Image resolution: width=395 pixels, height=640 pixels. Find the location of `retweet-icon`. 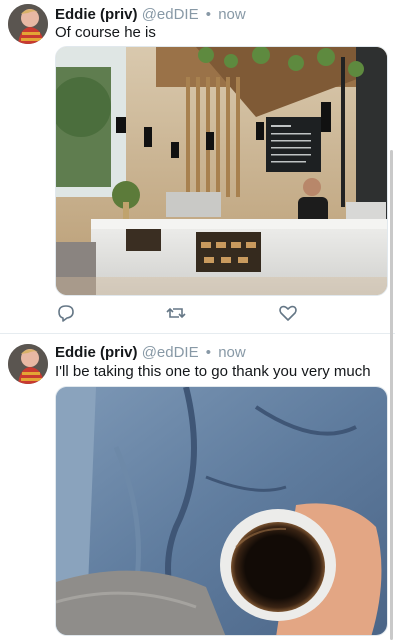

retweet-icon is located at coordinates (176, 313).